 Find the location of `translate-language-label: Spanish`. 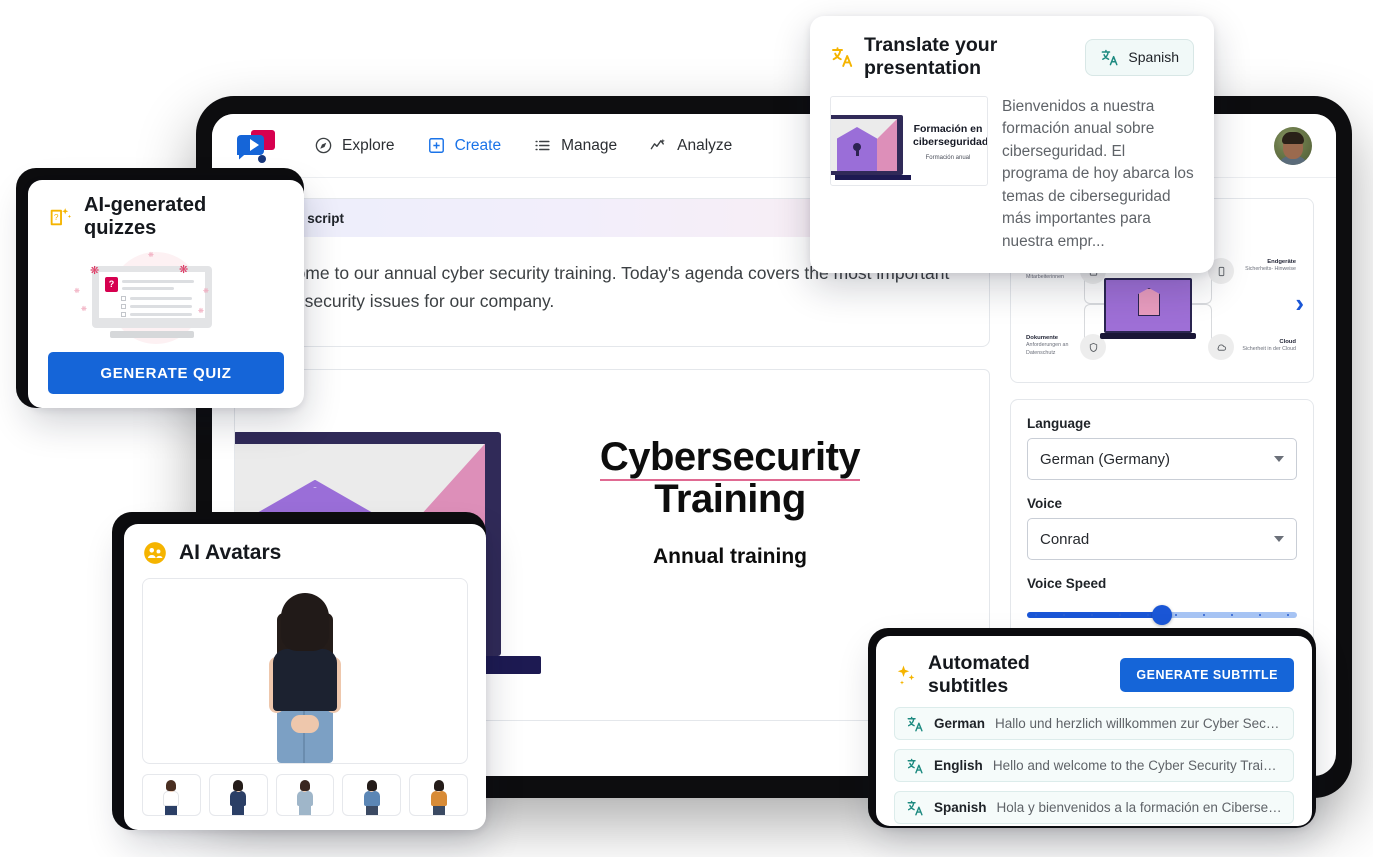

translate-language-label: Spanish is located at coordinates (1153, 57).